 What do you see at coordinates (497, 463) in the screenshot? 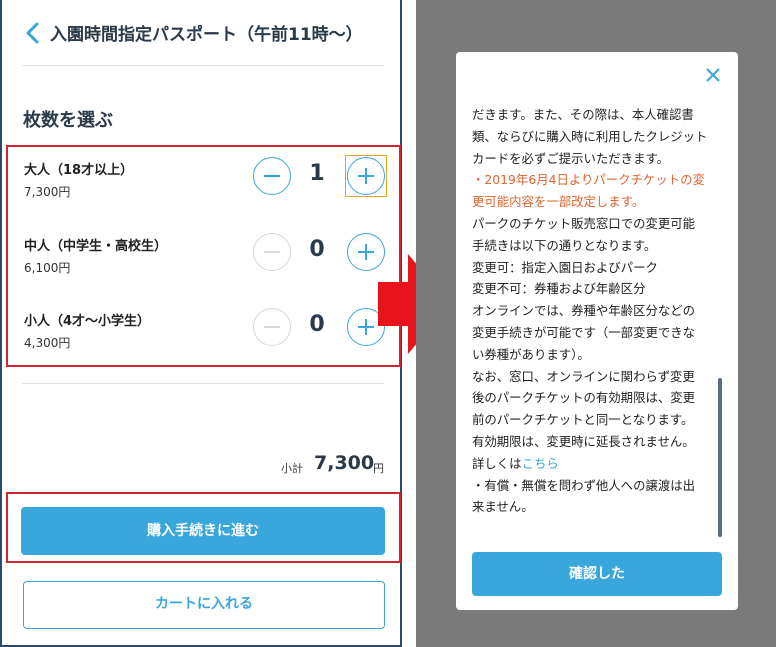
I see `modal-text: 詳しくは` at bounding box center [497, 463].